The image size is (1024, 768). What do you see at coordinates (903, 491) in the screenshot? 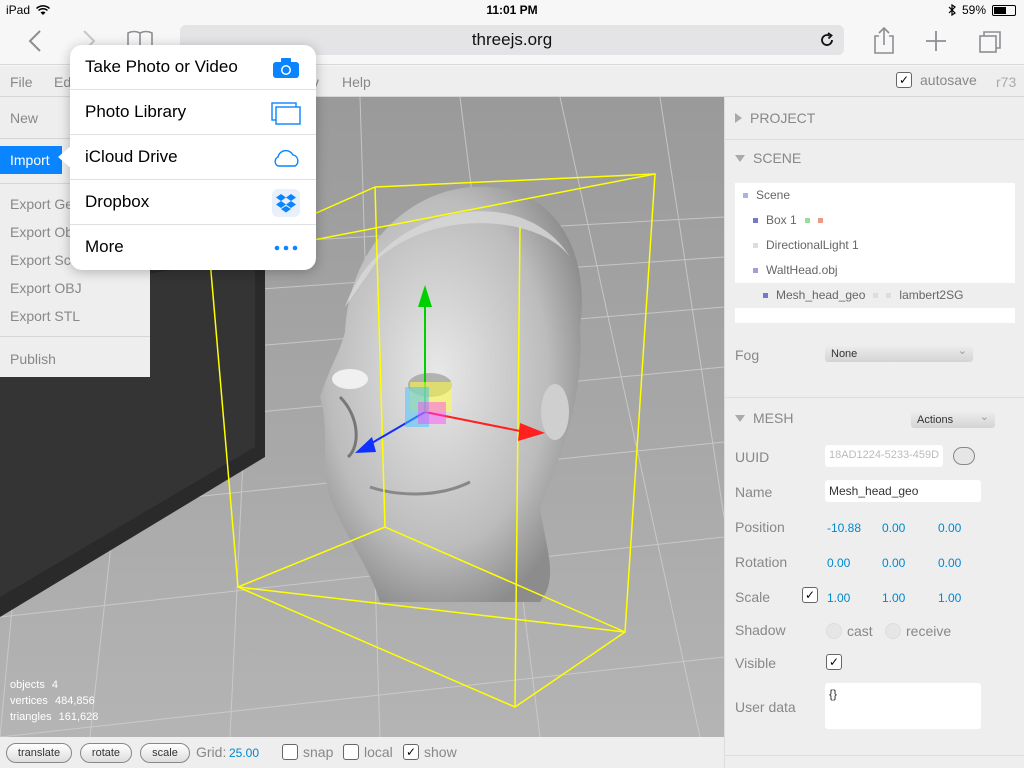
I see `name-field: Mesh_head_geo` at bounding box center [903, 491].